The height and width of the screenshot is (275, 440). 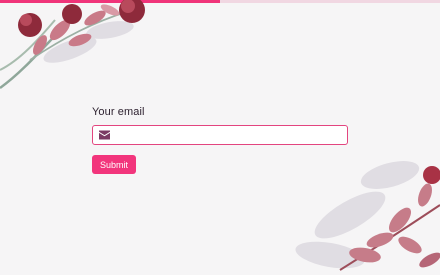 What do you see at coordinates (114, 164) in the screenshot?
I see `submit-button: Submit` at bounding box center [114, 164].